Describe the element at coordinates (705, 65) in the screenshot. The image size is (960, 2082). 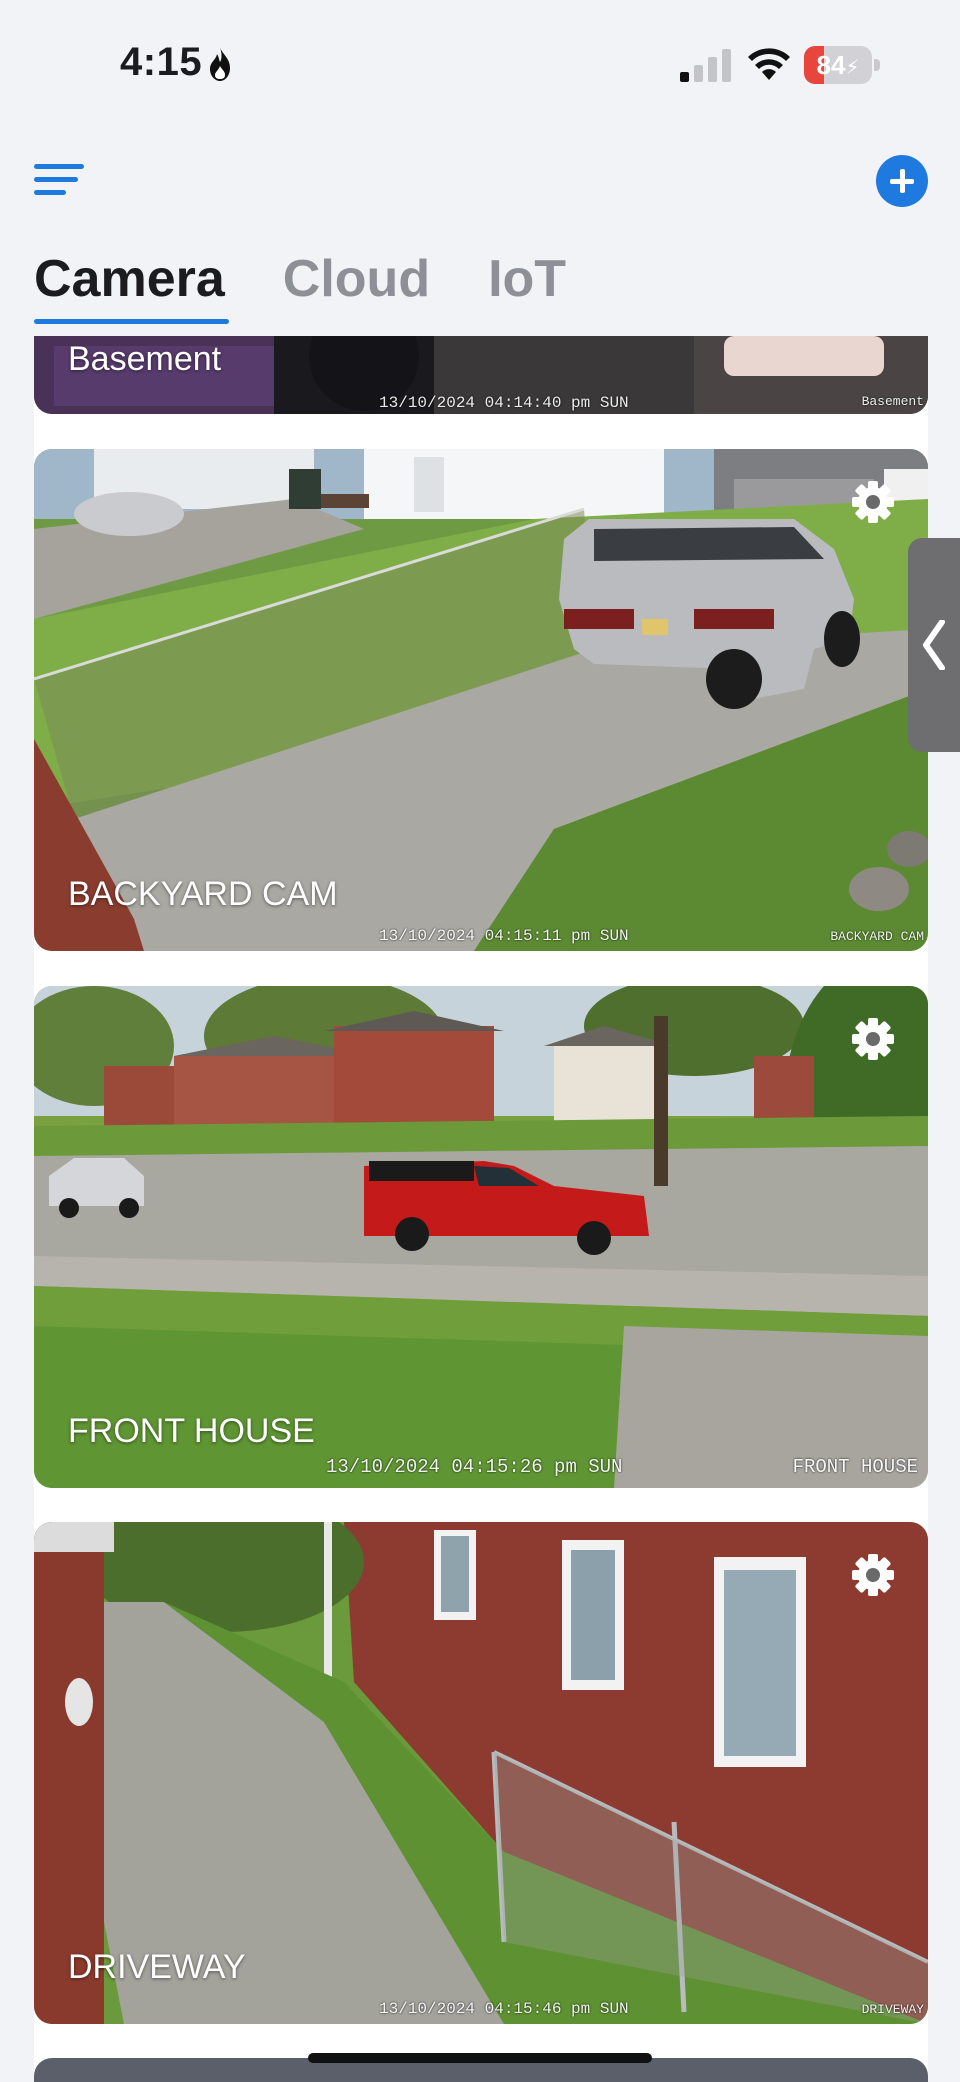
I see `cellular-signal-icon` at that location.